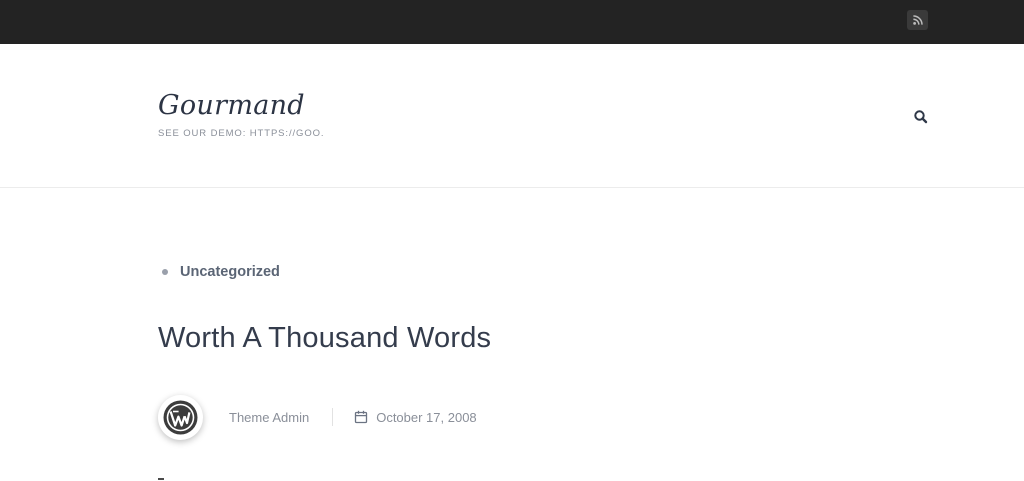  Describe the element at coordinates (426, 417) in the screenshot. I see `post-date-link: October 17, 2008` at that location.